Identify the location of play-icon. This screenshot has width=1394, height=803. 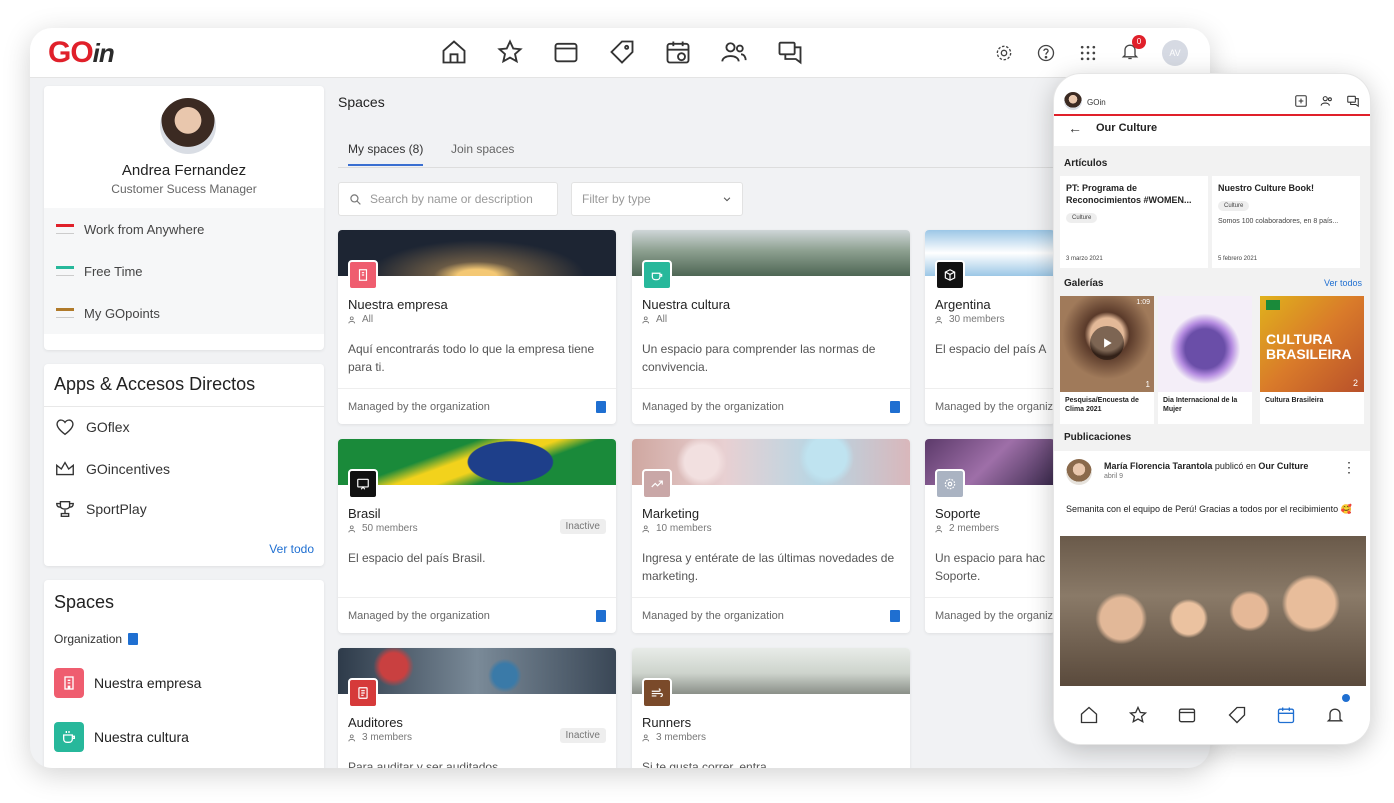
(1107, 343).